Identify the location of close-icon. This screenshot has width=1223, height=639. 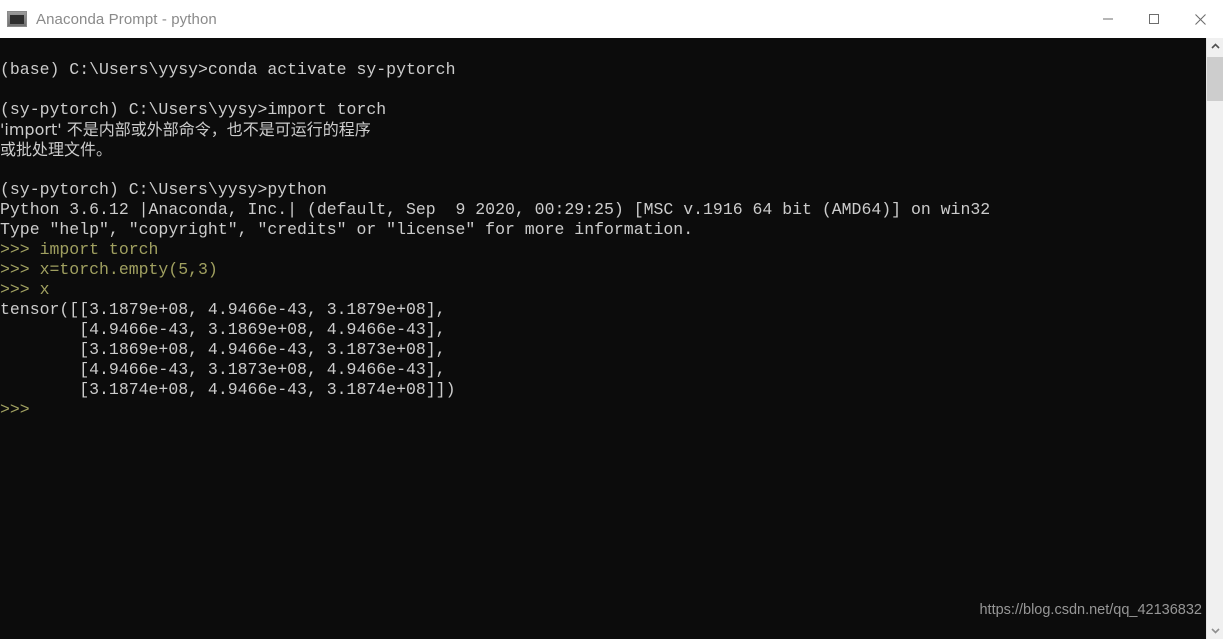
(1200, 19).